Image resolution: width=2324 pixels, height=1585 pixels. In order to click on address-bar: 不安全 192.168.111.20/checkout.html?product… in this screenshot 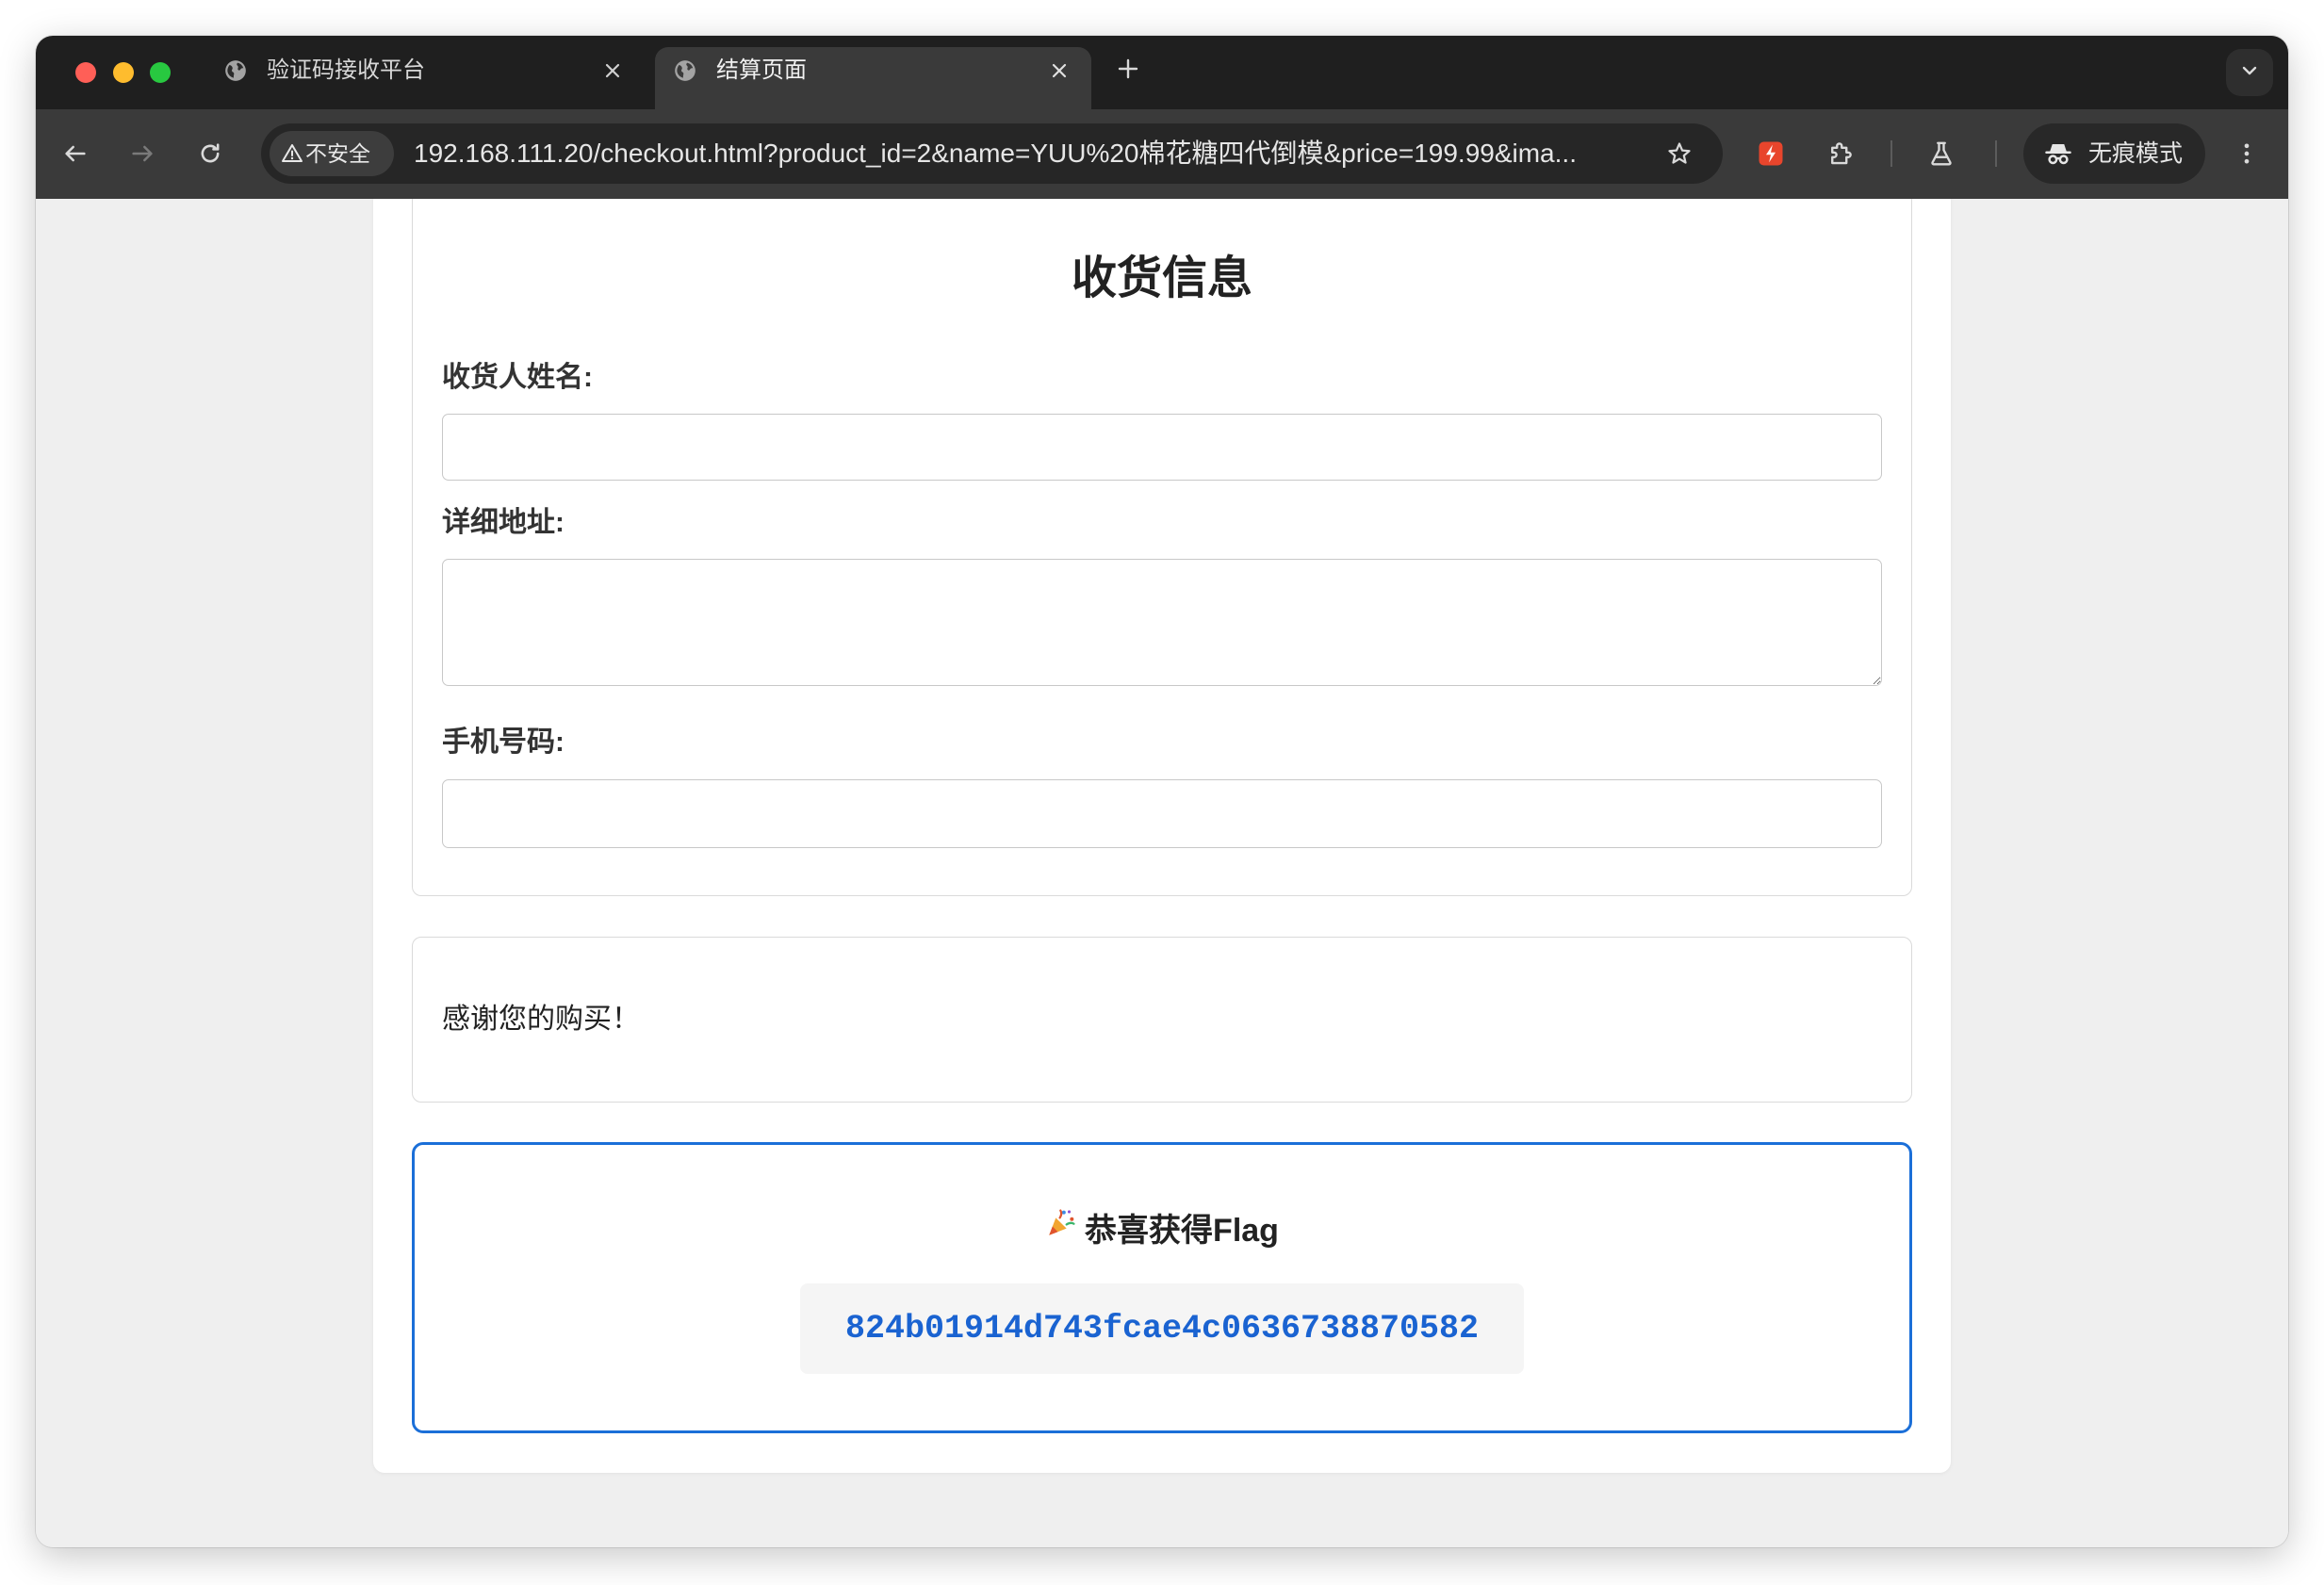, I will do `click(992, 153)`.